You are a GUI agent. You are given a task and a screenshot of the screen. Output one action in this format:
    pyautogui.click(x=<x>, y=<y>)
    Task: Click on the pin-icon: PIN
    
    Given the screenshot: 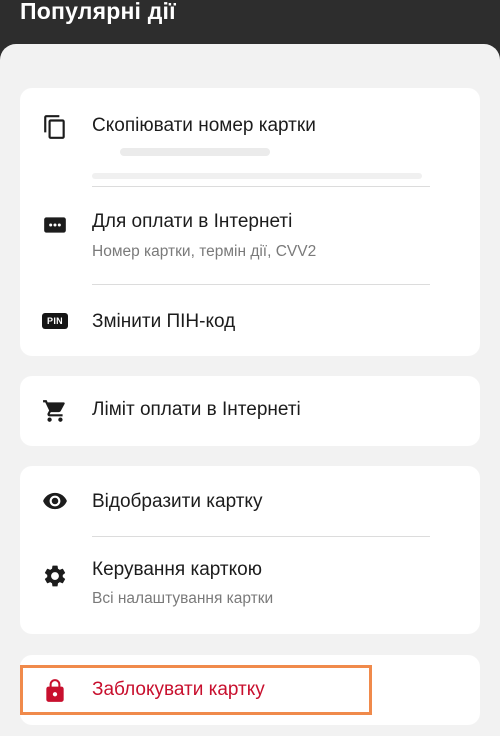 What is the action you would take?
    pyautogui.click(x=55, y=321)
    